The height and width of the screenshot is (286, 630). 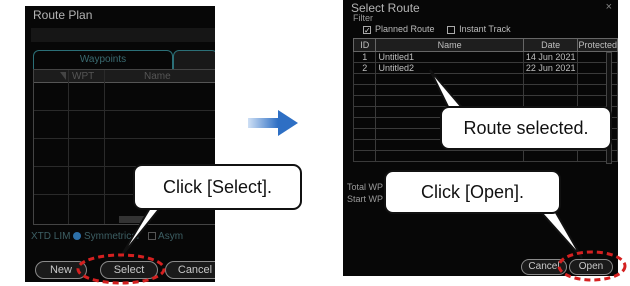 What do you see at coordinates (526, 128) in the screenshot?
I see `callout-route-selected: Route selected.` at bounding box center [526, 128].